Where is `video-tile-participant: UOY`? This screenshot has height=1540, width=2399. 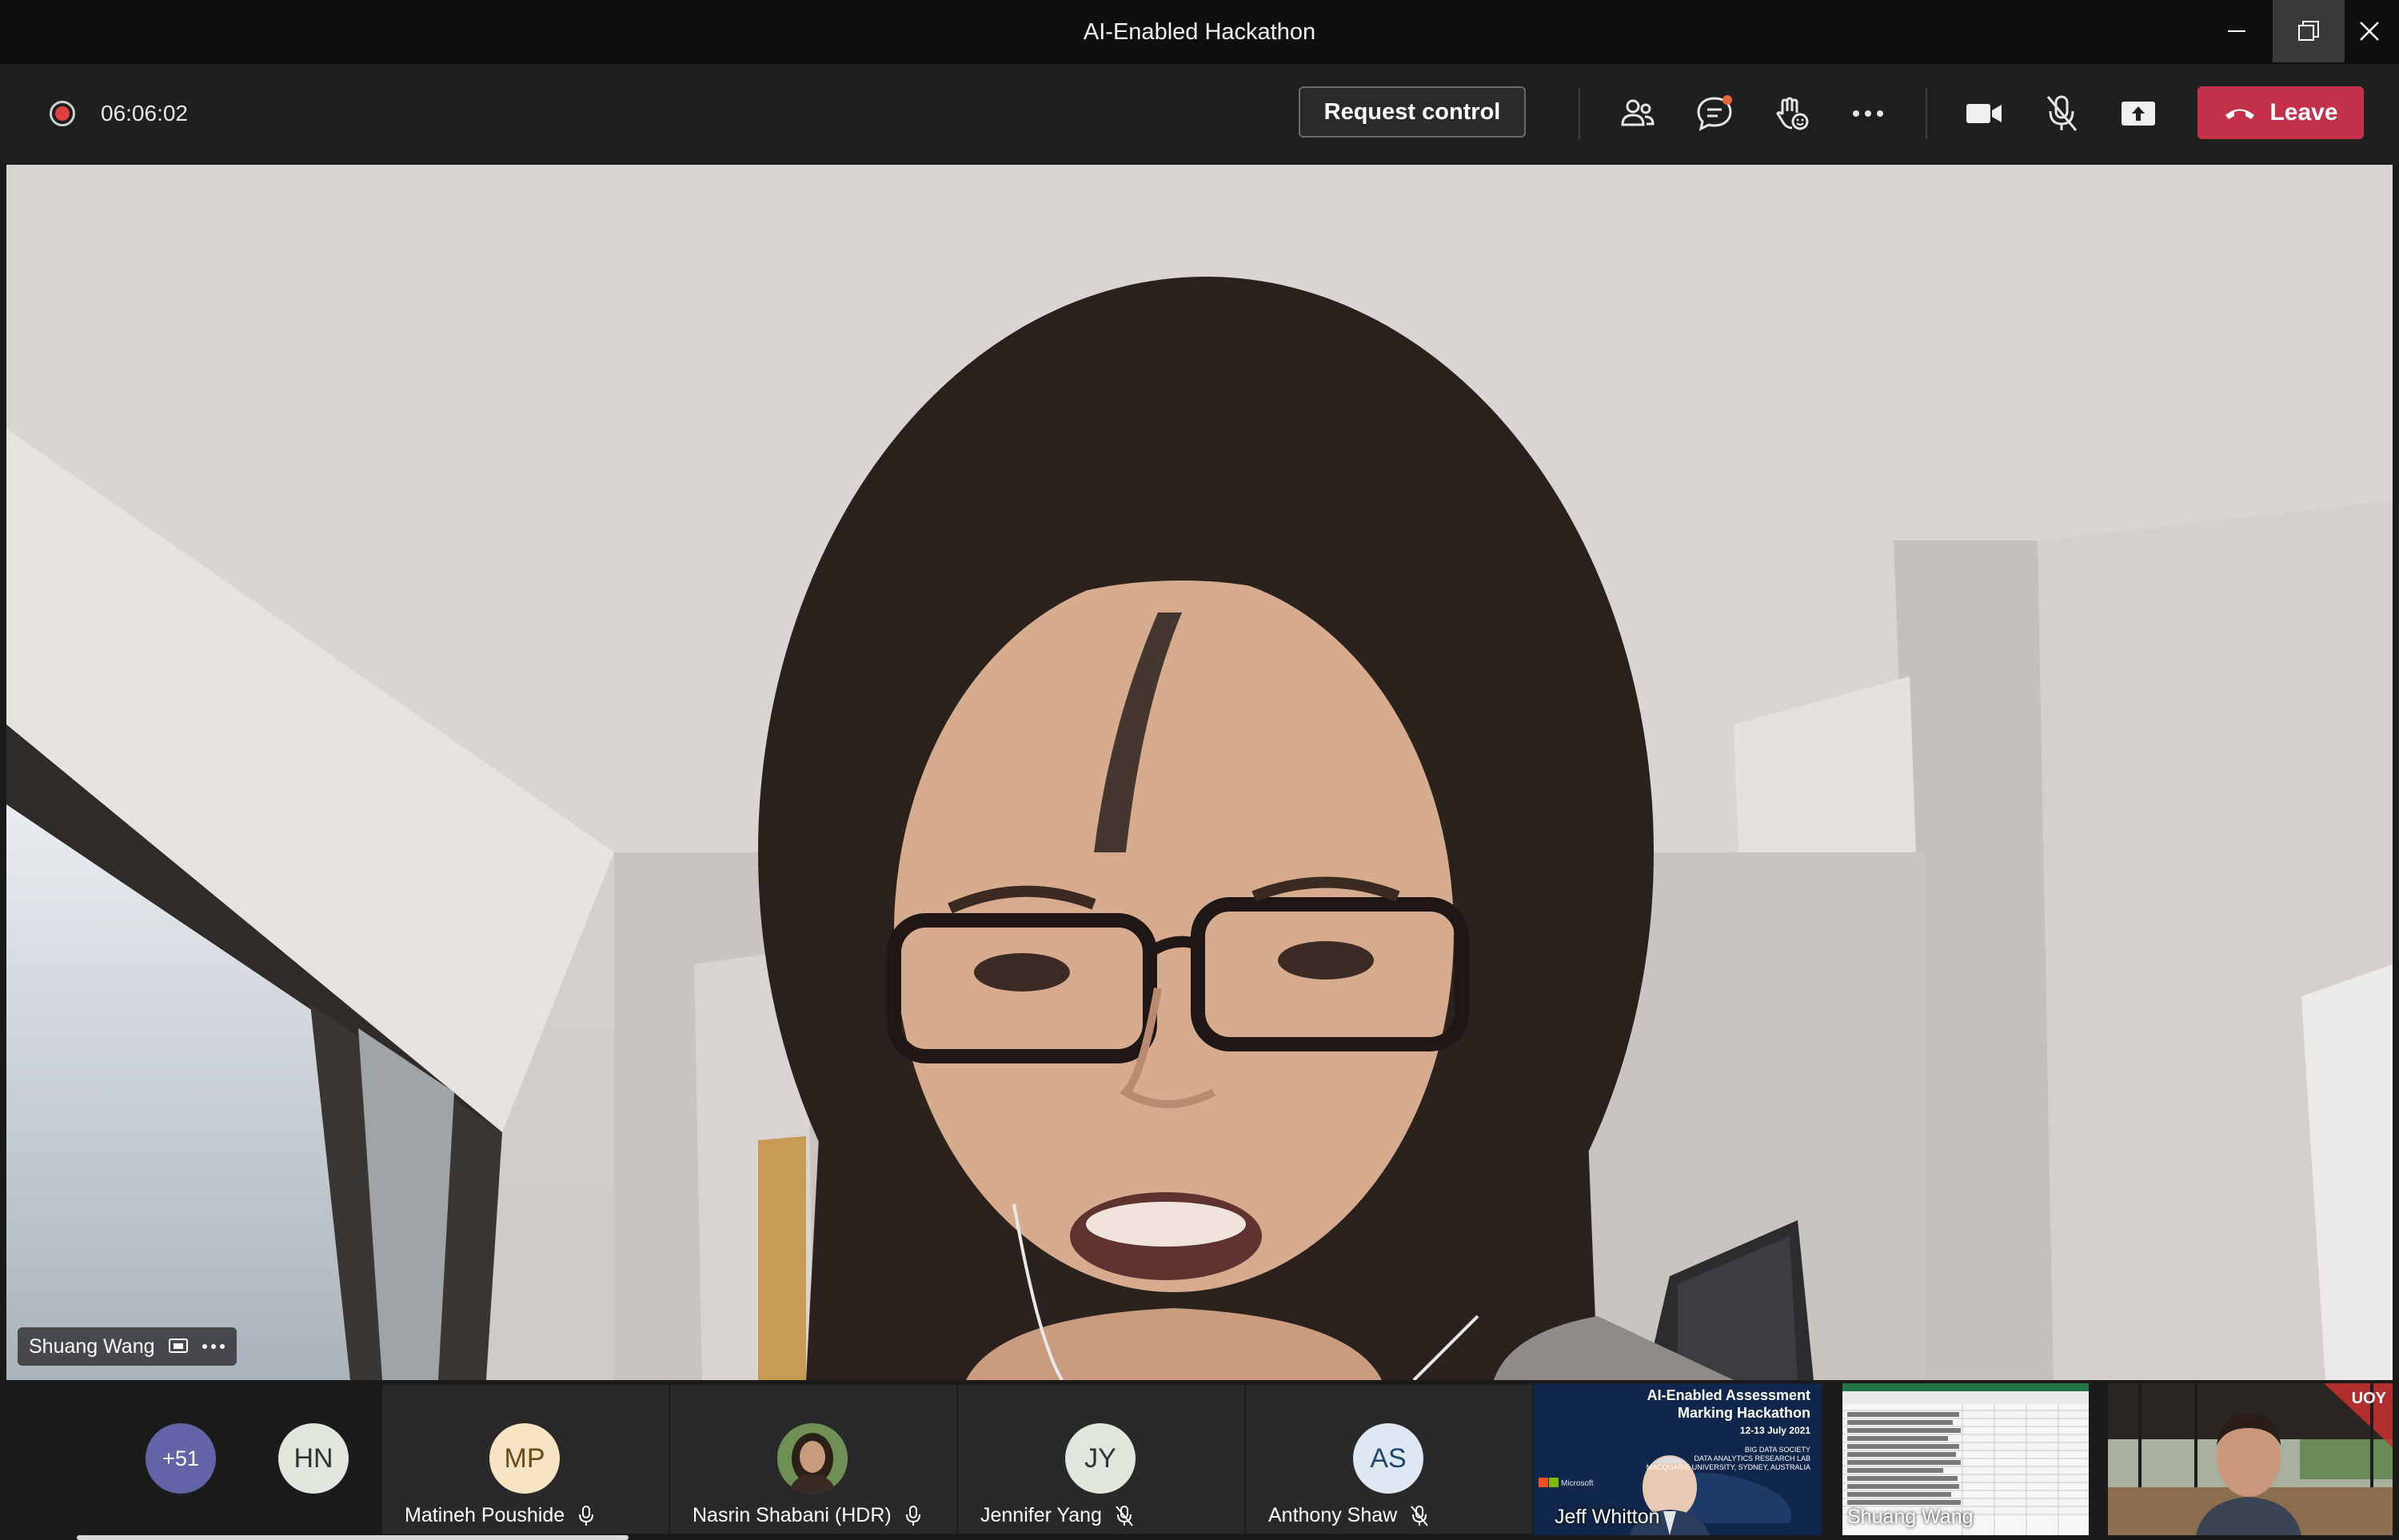 video-tile-participant: UOY is located at coordinates (2250, 1459).